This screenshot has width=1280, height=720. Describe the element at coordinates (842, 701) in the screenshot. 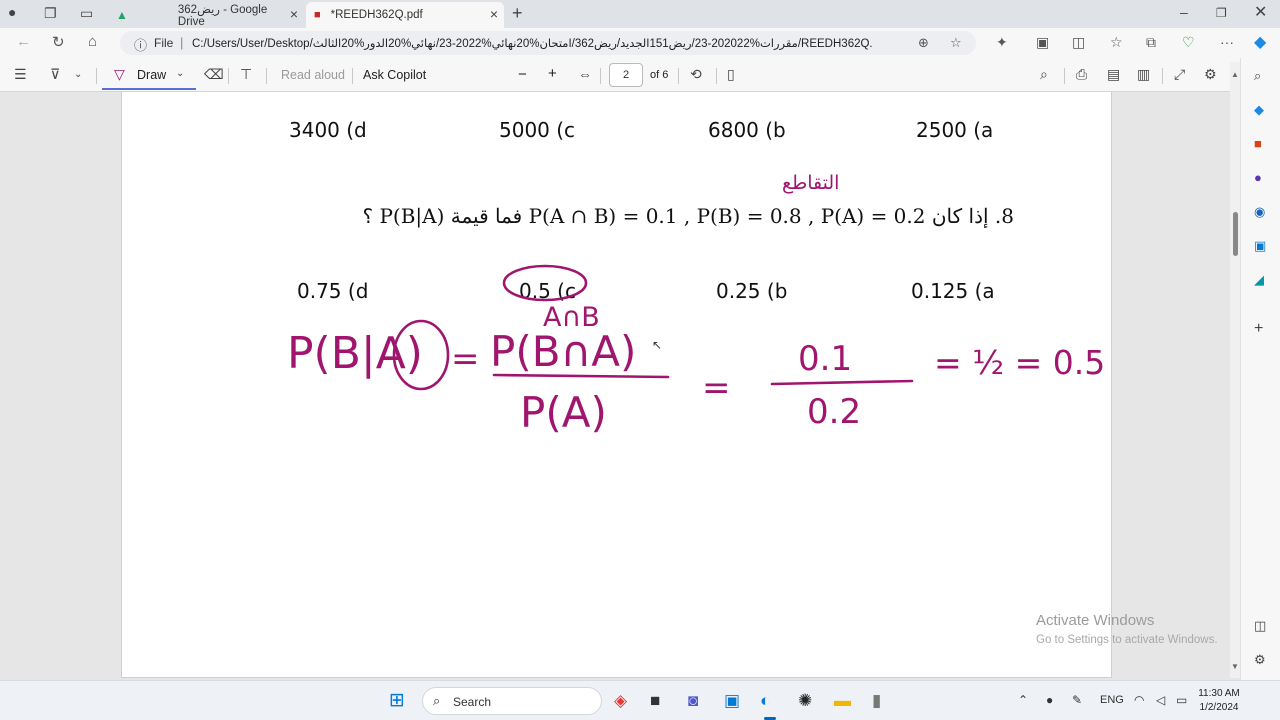

I see `file-explorer-icon: ▬` at that location.